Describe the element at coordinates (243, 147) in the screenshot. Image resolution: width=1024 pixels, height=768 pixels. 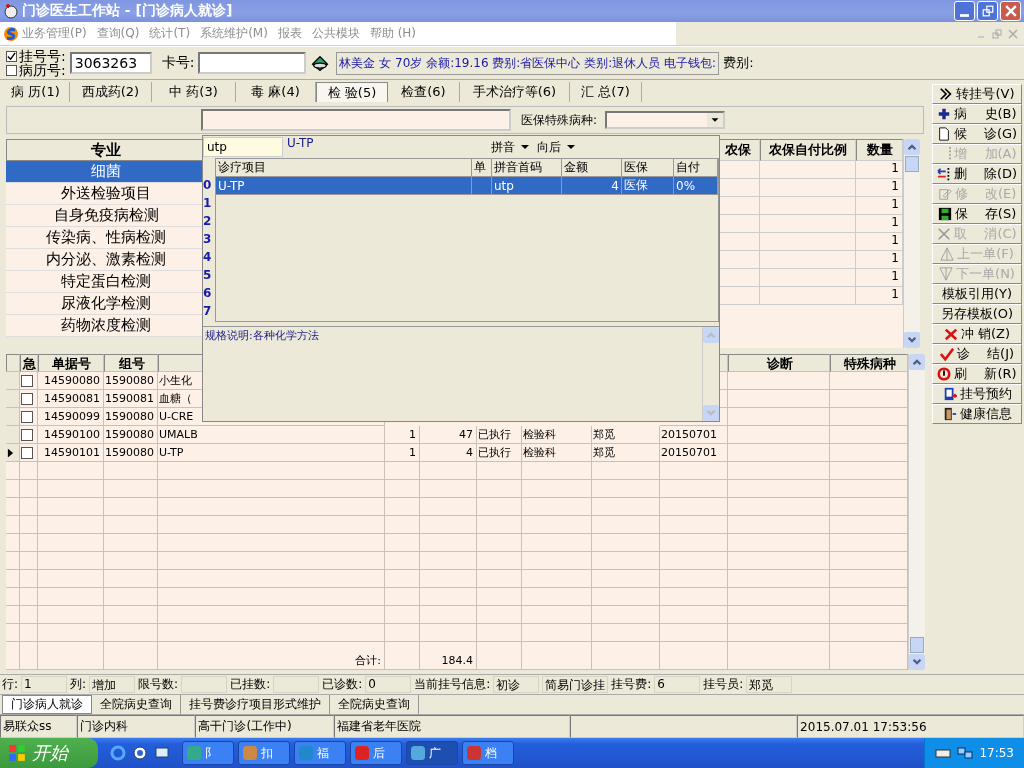
I see `query-field: utp` at that location.